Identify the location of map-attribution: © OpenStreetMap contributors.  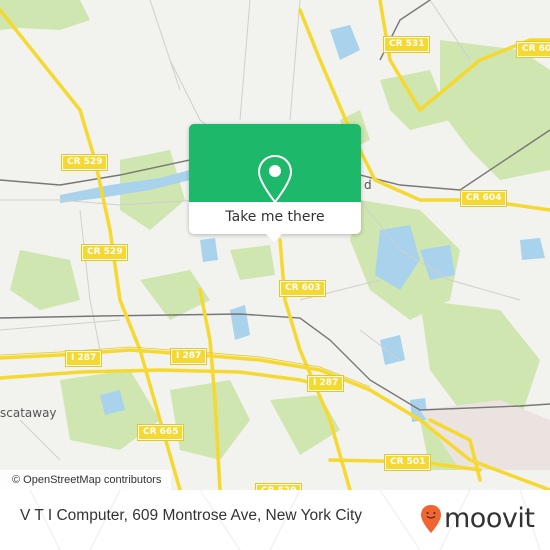
(86, 480).